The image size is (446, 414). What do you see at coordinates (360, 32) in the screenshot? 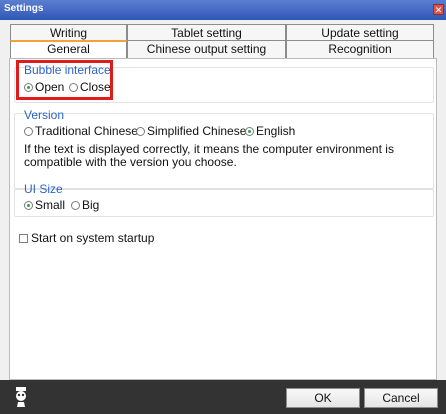
I see `tab-update-setting: Update setting` at bounding box center [360, 32].